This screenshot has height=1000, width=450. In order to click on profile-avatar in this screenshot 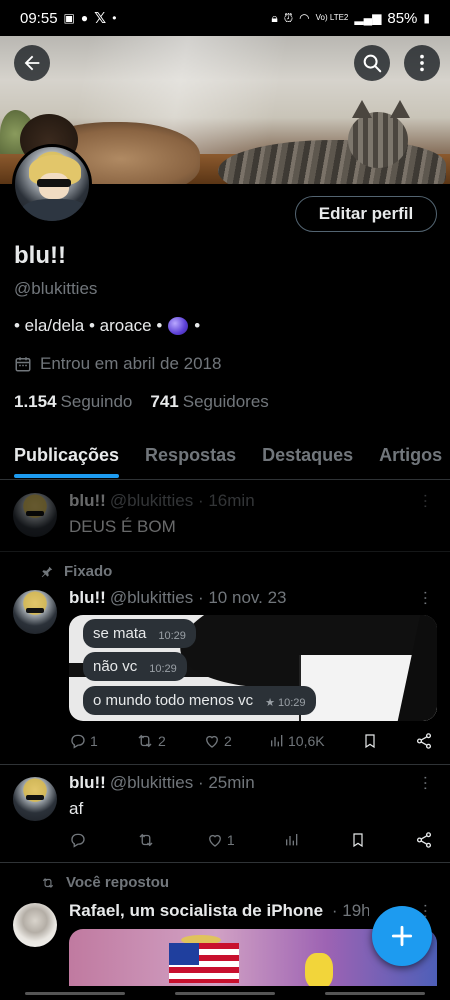, I will do `click(52, 184)`.